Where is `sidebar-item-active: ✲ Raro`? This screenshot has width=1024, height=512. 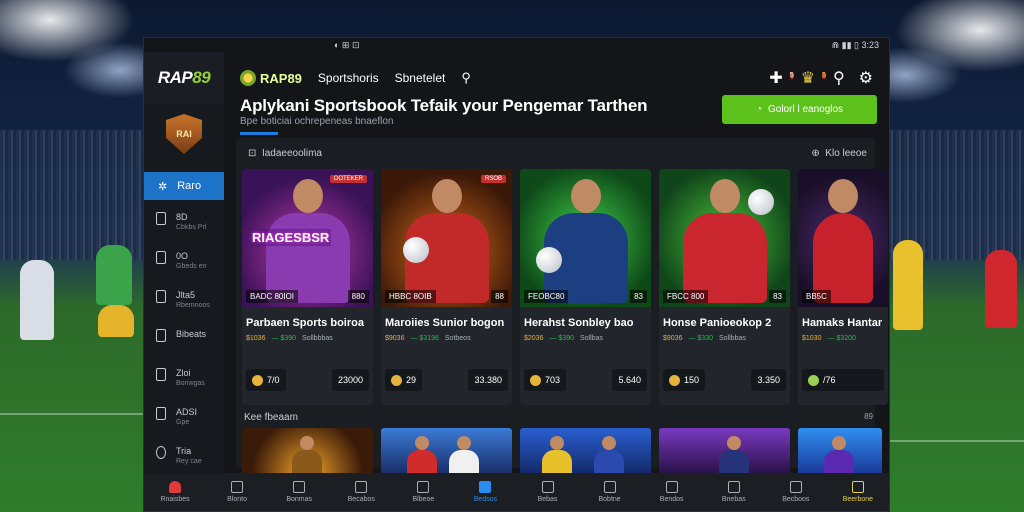
sidebar-item-active: ✲ Raro is located at coordinates (184, 186).